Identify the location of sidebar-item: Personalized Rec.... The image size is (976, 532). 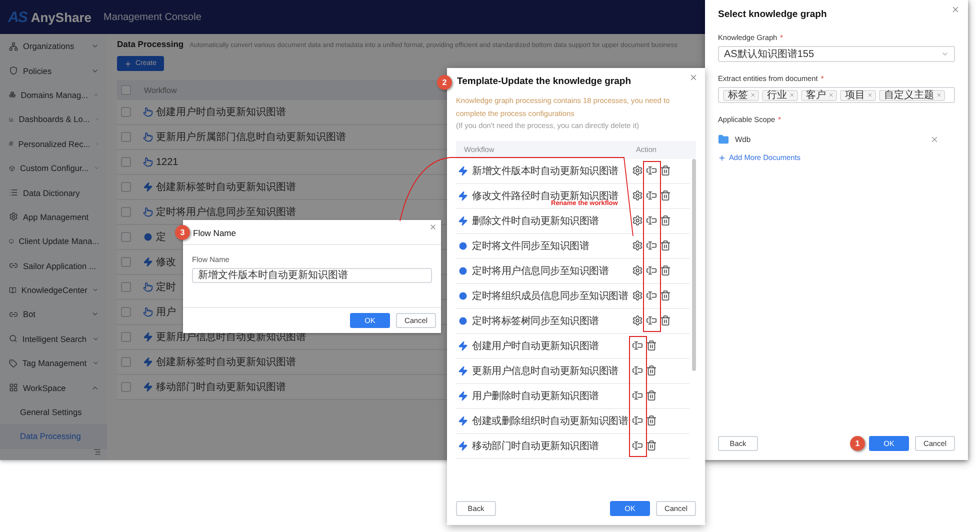
(53, 144).